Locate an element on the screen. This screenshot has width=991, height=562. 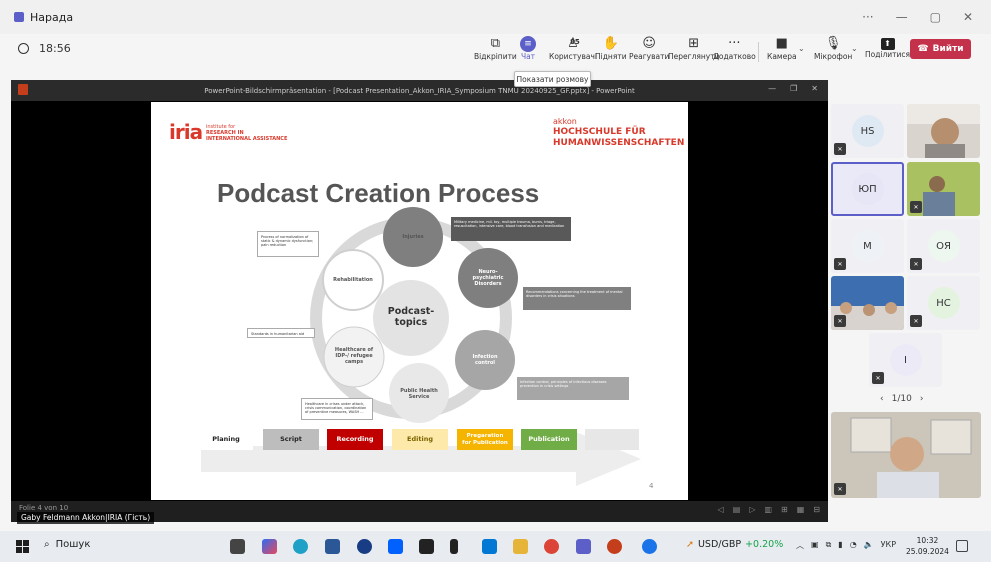
raise-hand-button: ✋ Підняти is located at coordinates (611, 52).